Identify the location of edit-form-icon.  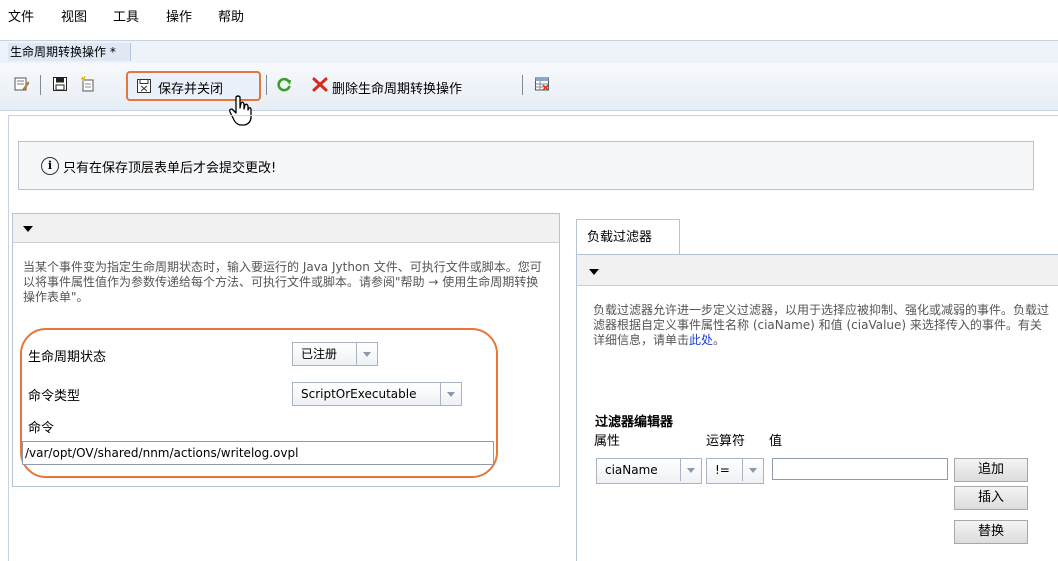
(22, 84).